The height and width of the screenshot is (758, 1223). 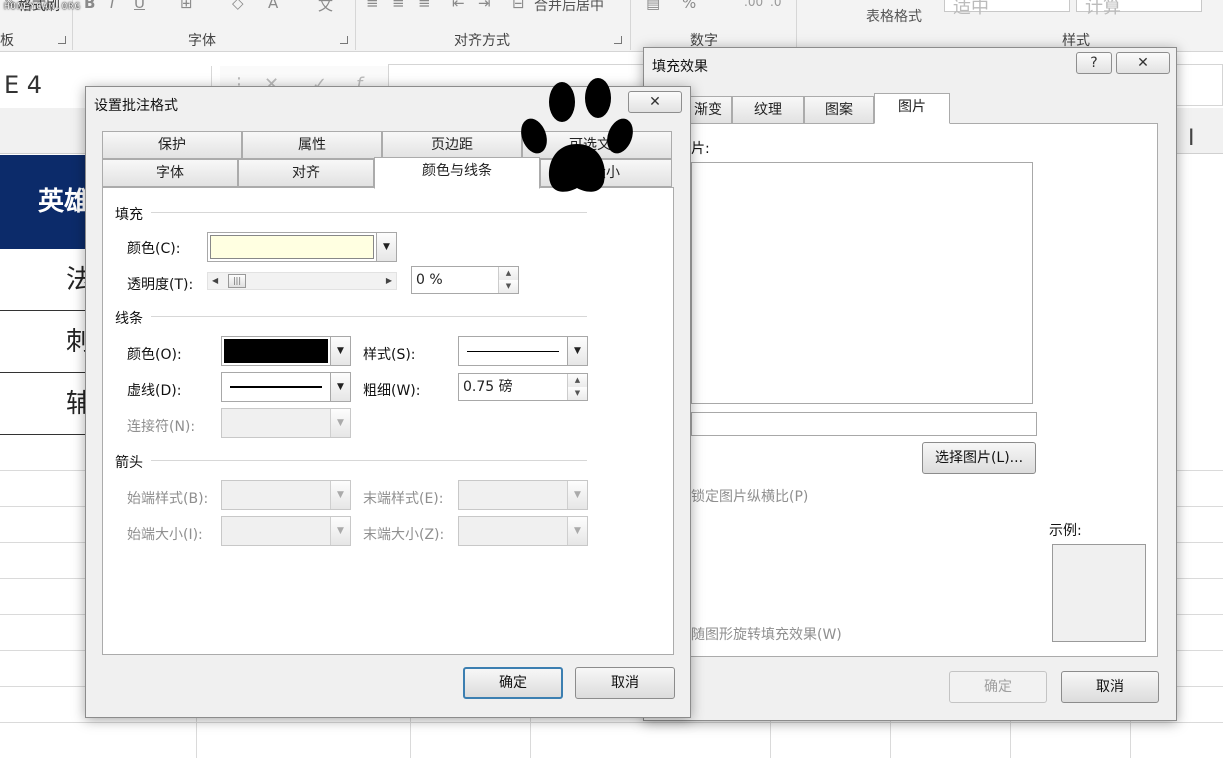 I want to click on tab-margins: 页边距, so click(x=452, y=145).